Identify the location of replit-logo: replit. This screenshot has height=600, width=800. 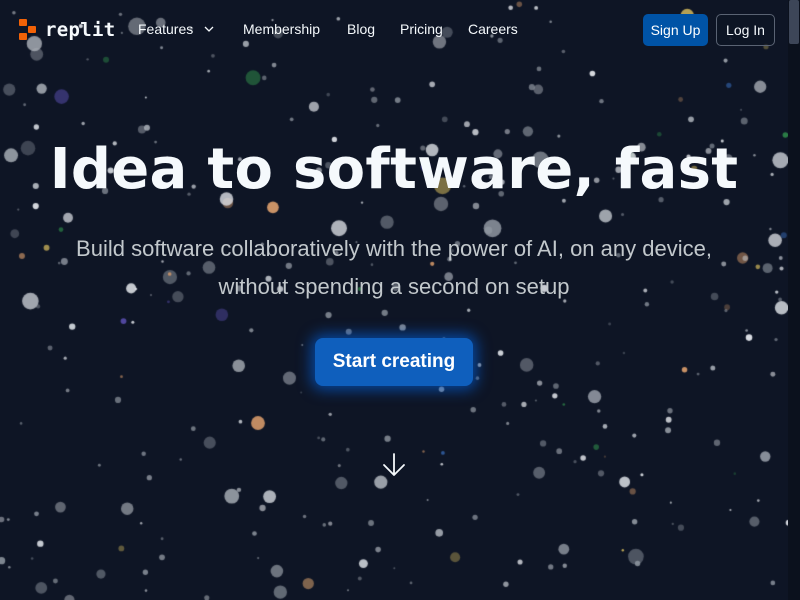
(67, 30).